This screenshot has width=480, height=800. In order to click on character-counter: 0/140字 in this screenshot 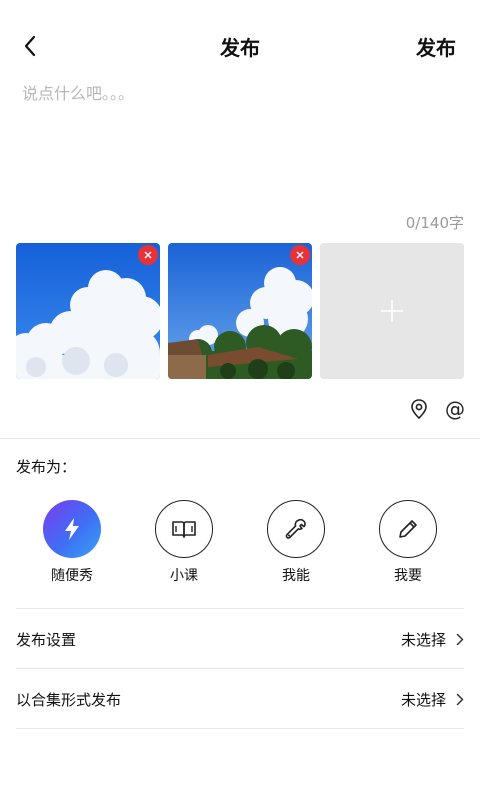, I will do `click(434, 223)`.